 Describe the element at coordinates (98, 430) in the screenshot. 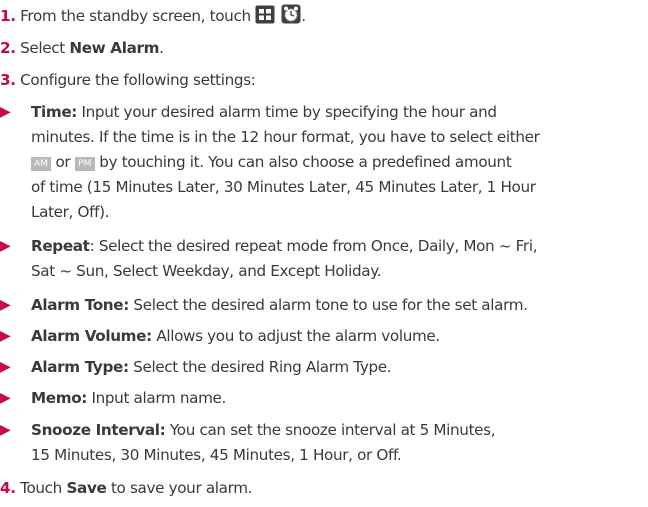

I see `bullet-label: Snooze Interval:` at that location.